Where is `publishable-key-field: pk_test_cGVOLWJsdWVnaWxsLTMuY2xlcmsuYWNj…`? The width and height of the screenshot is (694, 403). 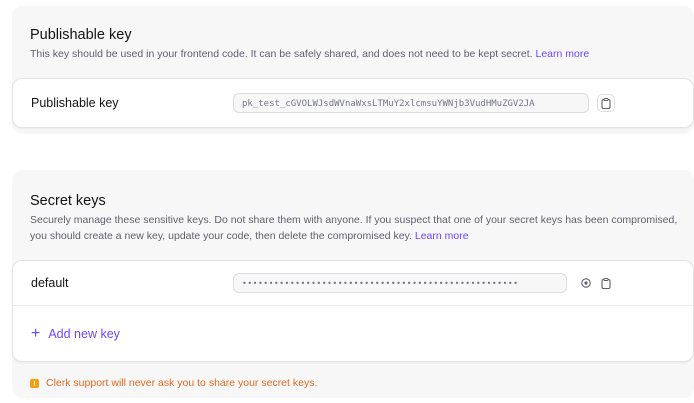
publishable-key-field: pk_test_cGVOLWJsdWVnaWxsLTMuY2xlcmsuYWNj… is located at coordinates (411, 103).